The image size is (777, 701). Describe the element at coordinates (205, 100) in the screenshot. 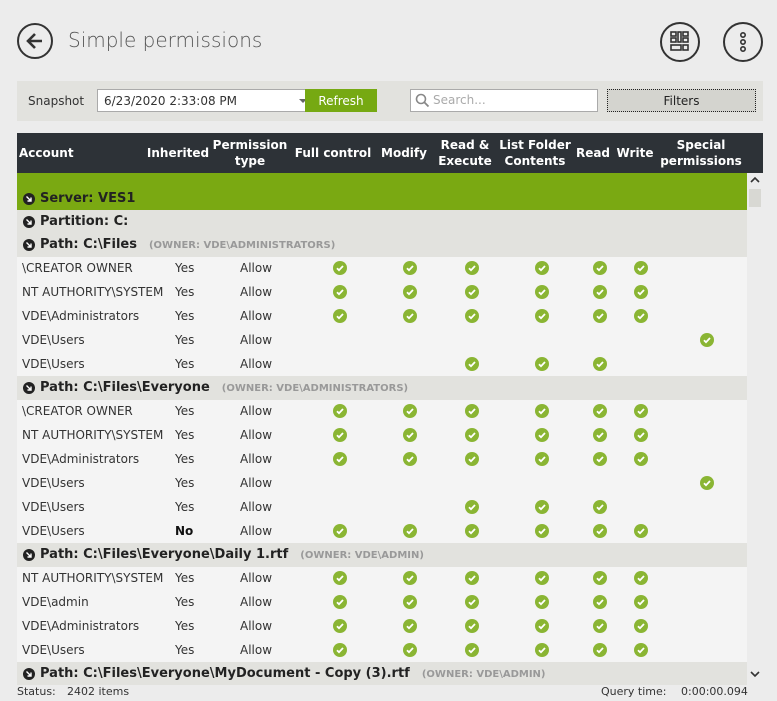

I see `snapshot-select: 6/23/2020 2:33:08 PM` at that location.